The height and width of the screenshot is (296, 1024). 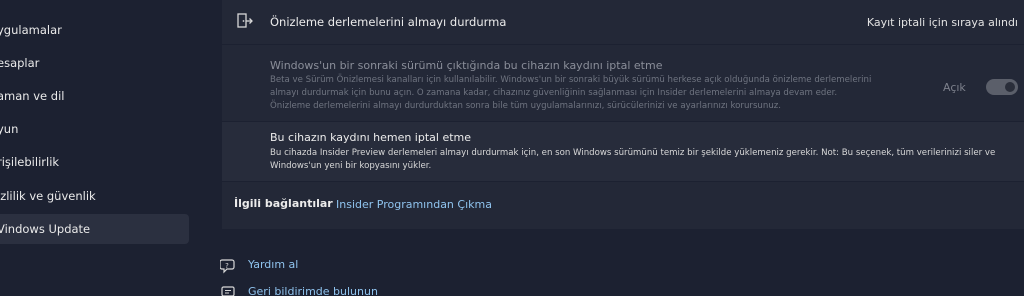 I want to click on sidebar-item-time-language: aman ve dil, so click(x=94, y=96).